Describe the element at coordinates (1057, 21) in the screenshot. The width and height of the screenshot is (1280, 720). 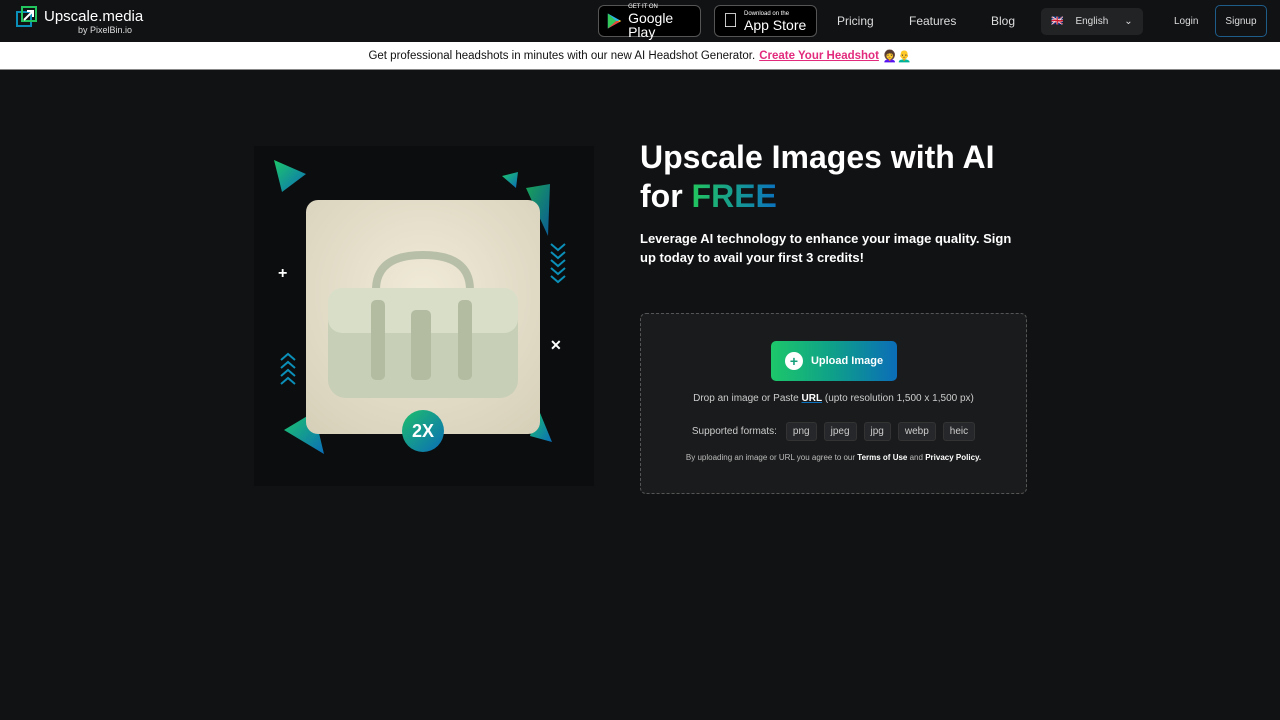
I see `uk-flag-icon: 🇬🇧` at that location.